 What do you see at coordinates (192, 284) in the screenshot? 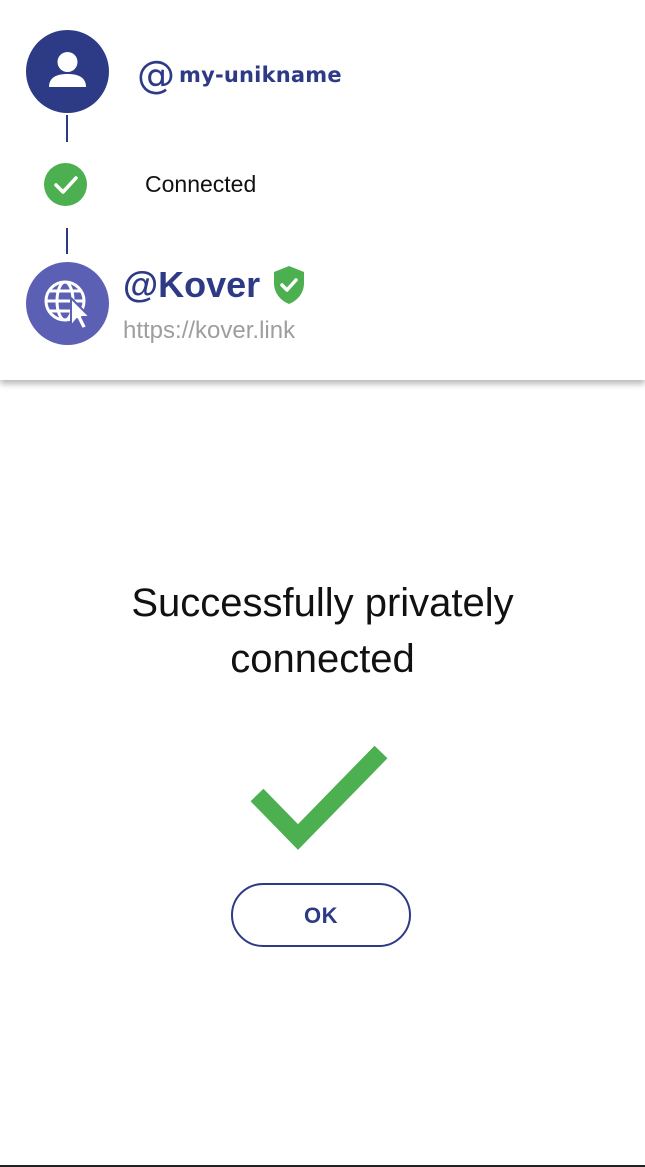
I see `site-name: @Kover` at bounding box center [192, 284].